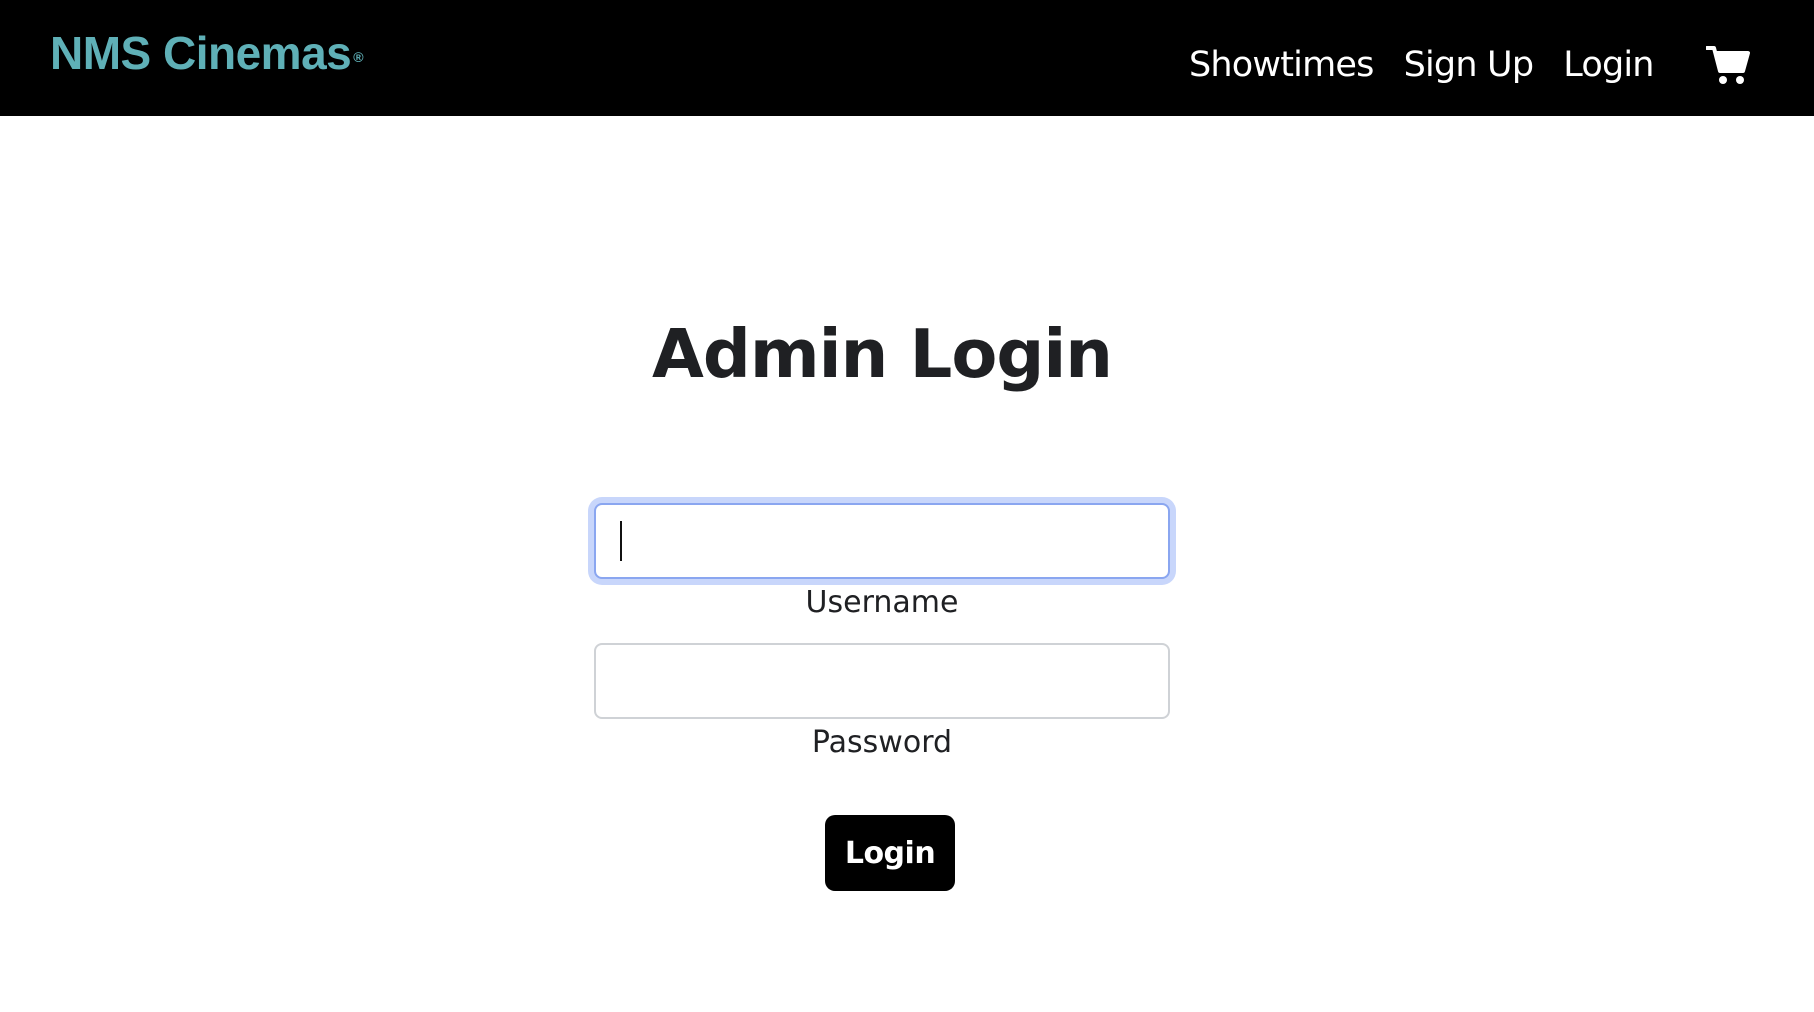 The height and width of the screenshot is (1012, 1814). Describe the element at coordinates (907, 58) in the screenshot. I see `navbar: NMS Cinemas ® Showtimes Sign Up Login` at that location.